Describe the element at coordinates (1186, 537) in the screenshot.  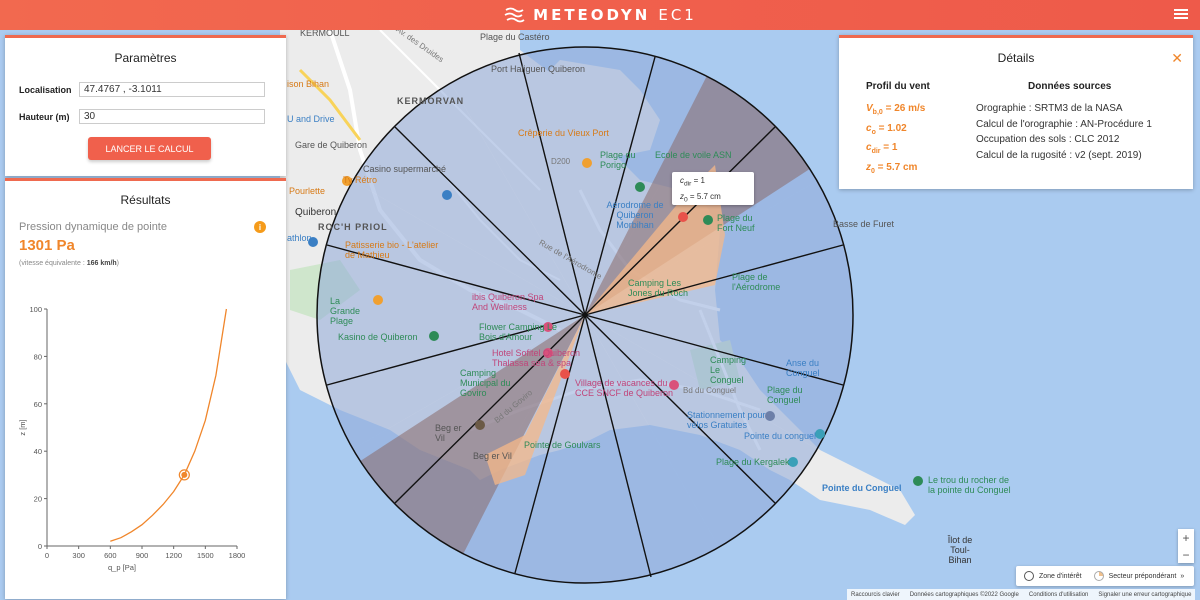
I see `zoom-in-button: +` at that location.